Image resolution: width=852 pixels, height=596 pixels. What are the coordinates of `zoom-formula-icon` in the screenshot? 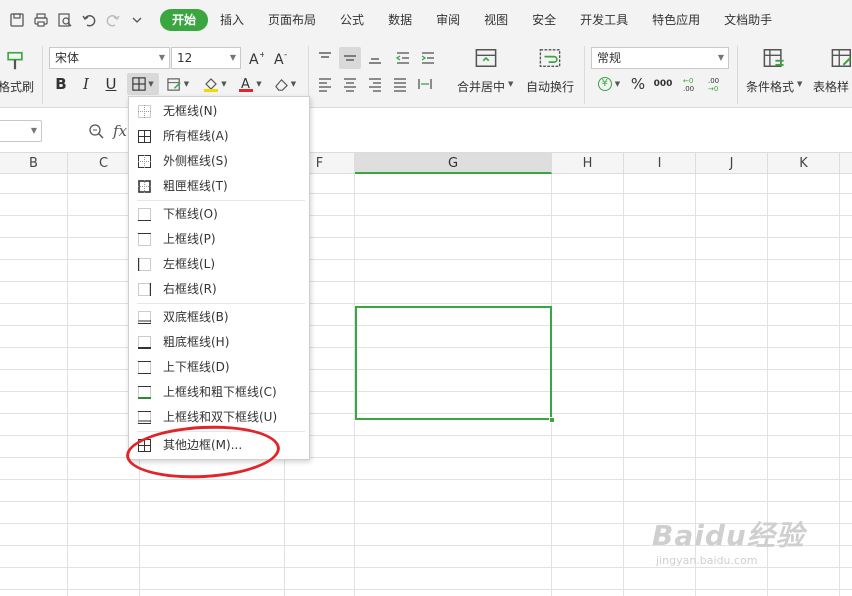 It's located at (96, 131).